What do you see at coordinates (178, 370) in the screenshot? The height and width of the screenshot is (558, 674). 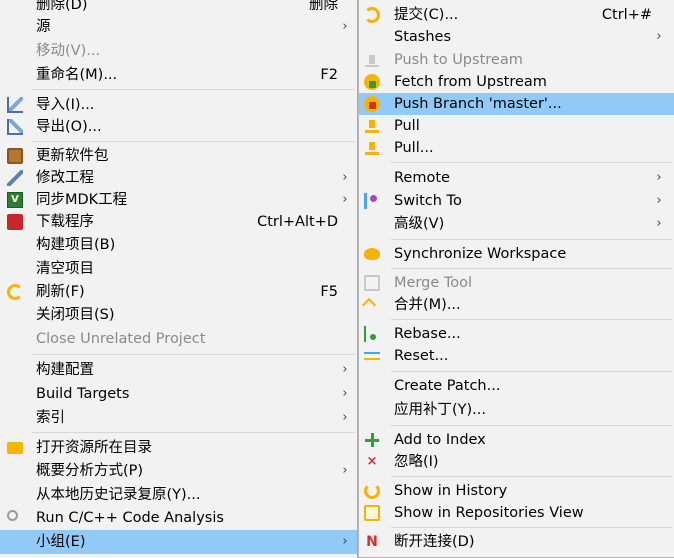 I see `menu-item-build-configurations: 构建配置 ›` at bounding box center [178, 370].